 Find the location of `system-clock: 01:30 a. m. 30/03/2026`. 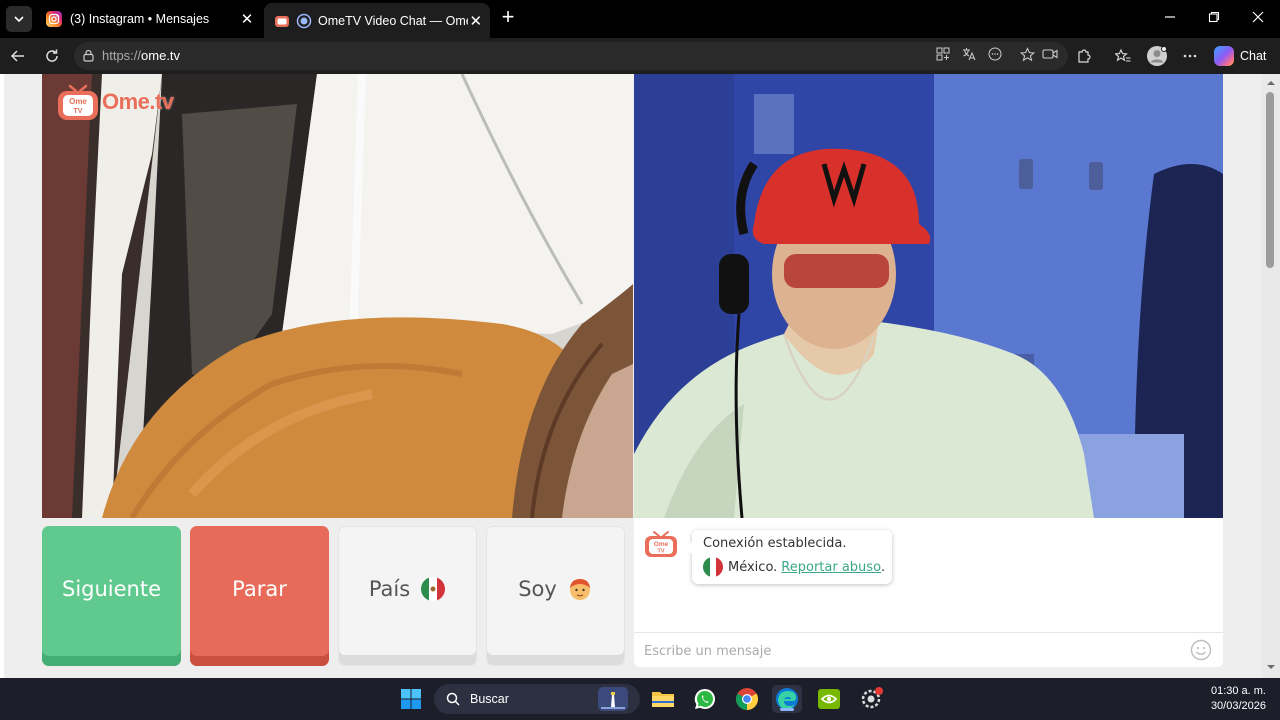

system-clock: 01:30 a. m. 30/03/2026 is located at coordinates (1238, 699).